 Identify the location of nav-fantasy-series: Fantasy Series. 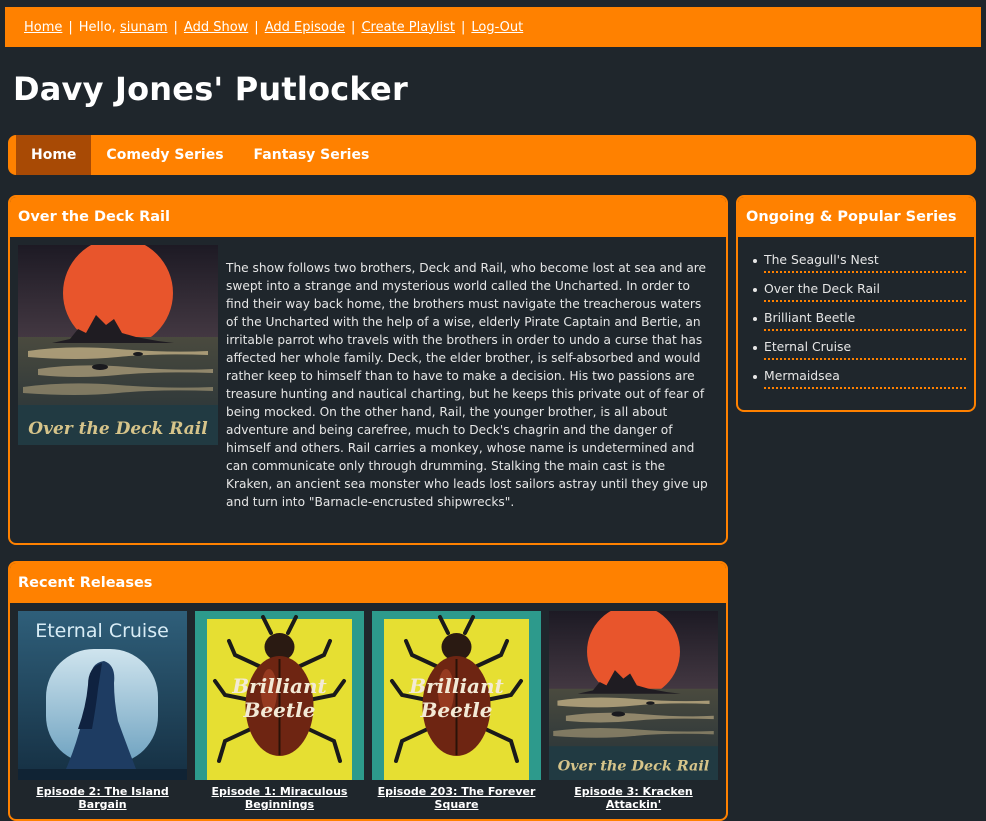
(312, 155).